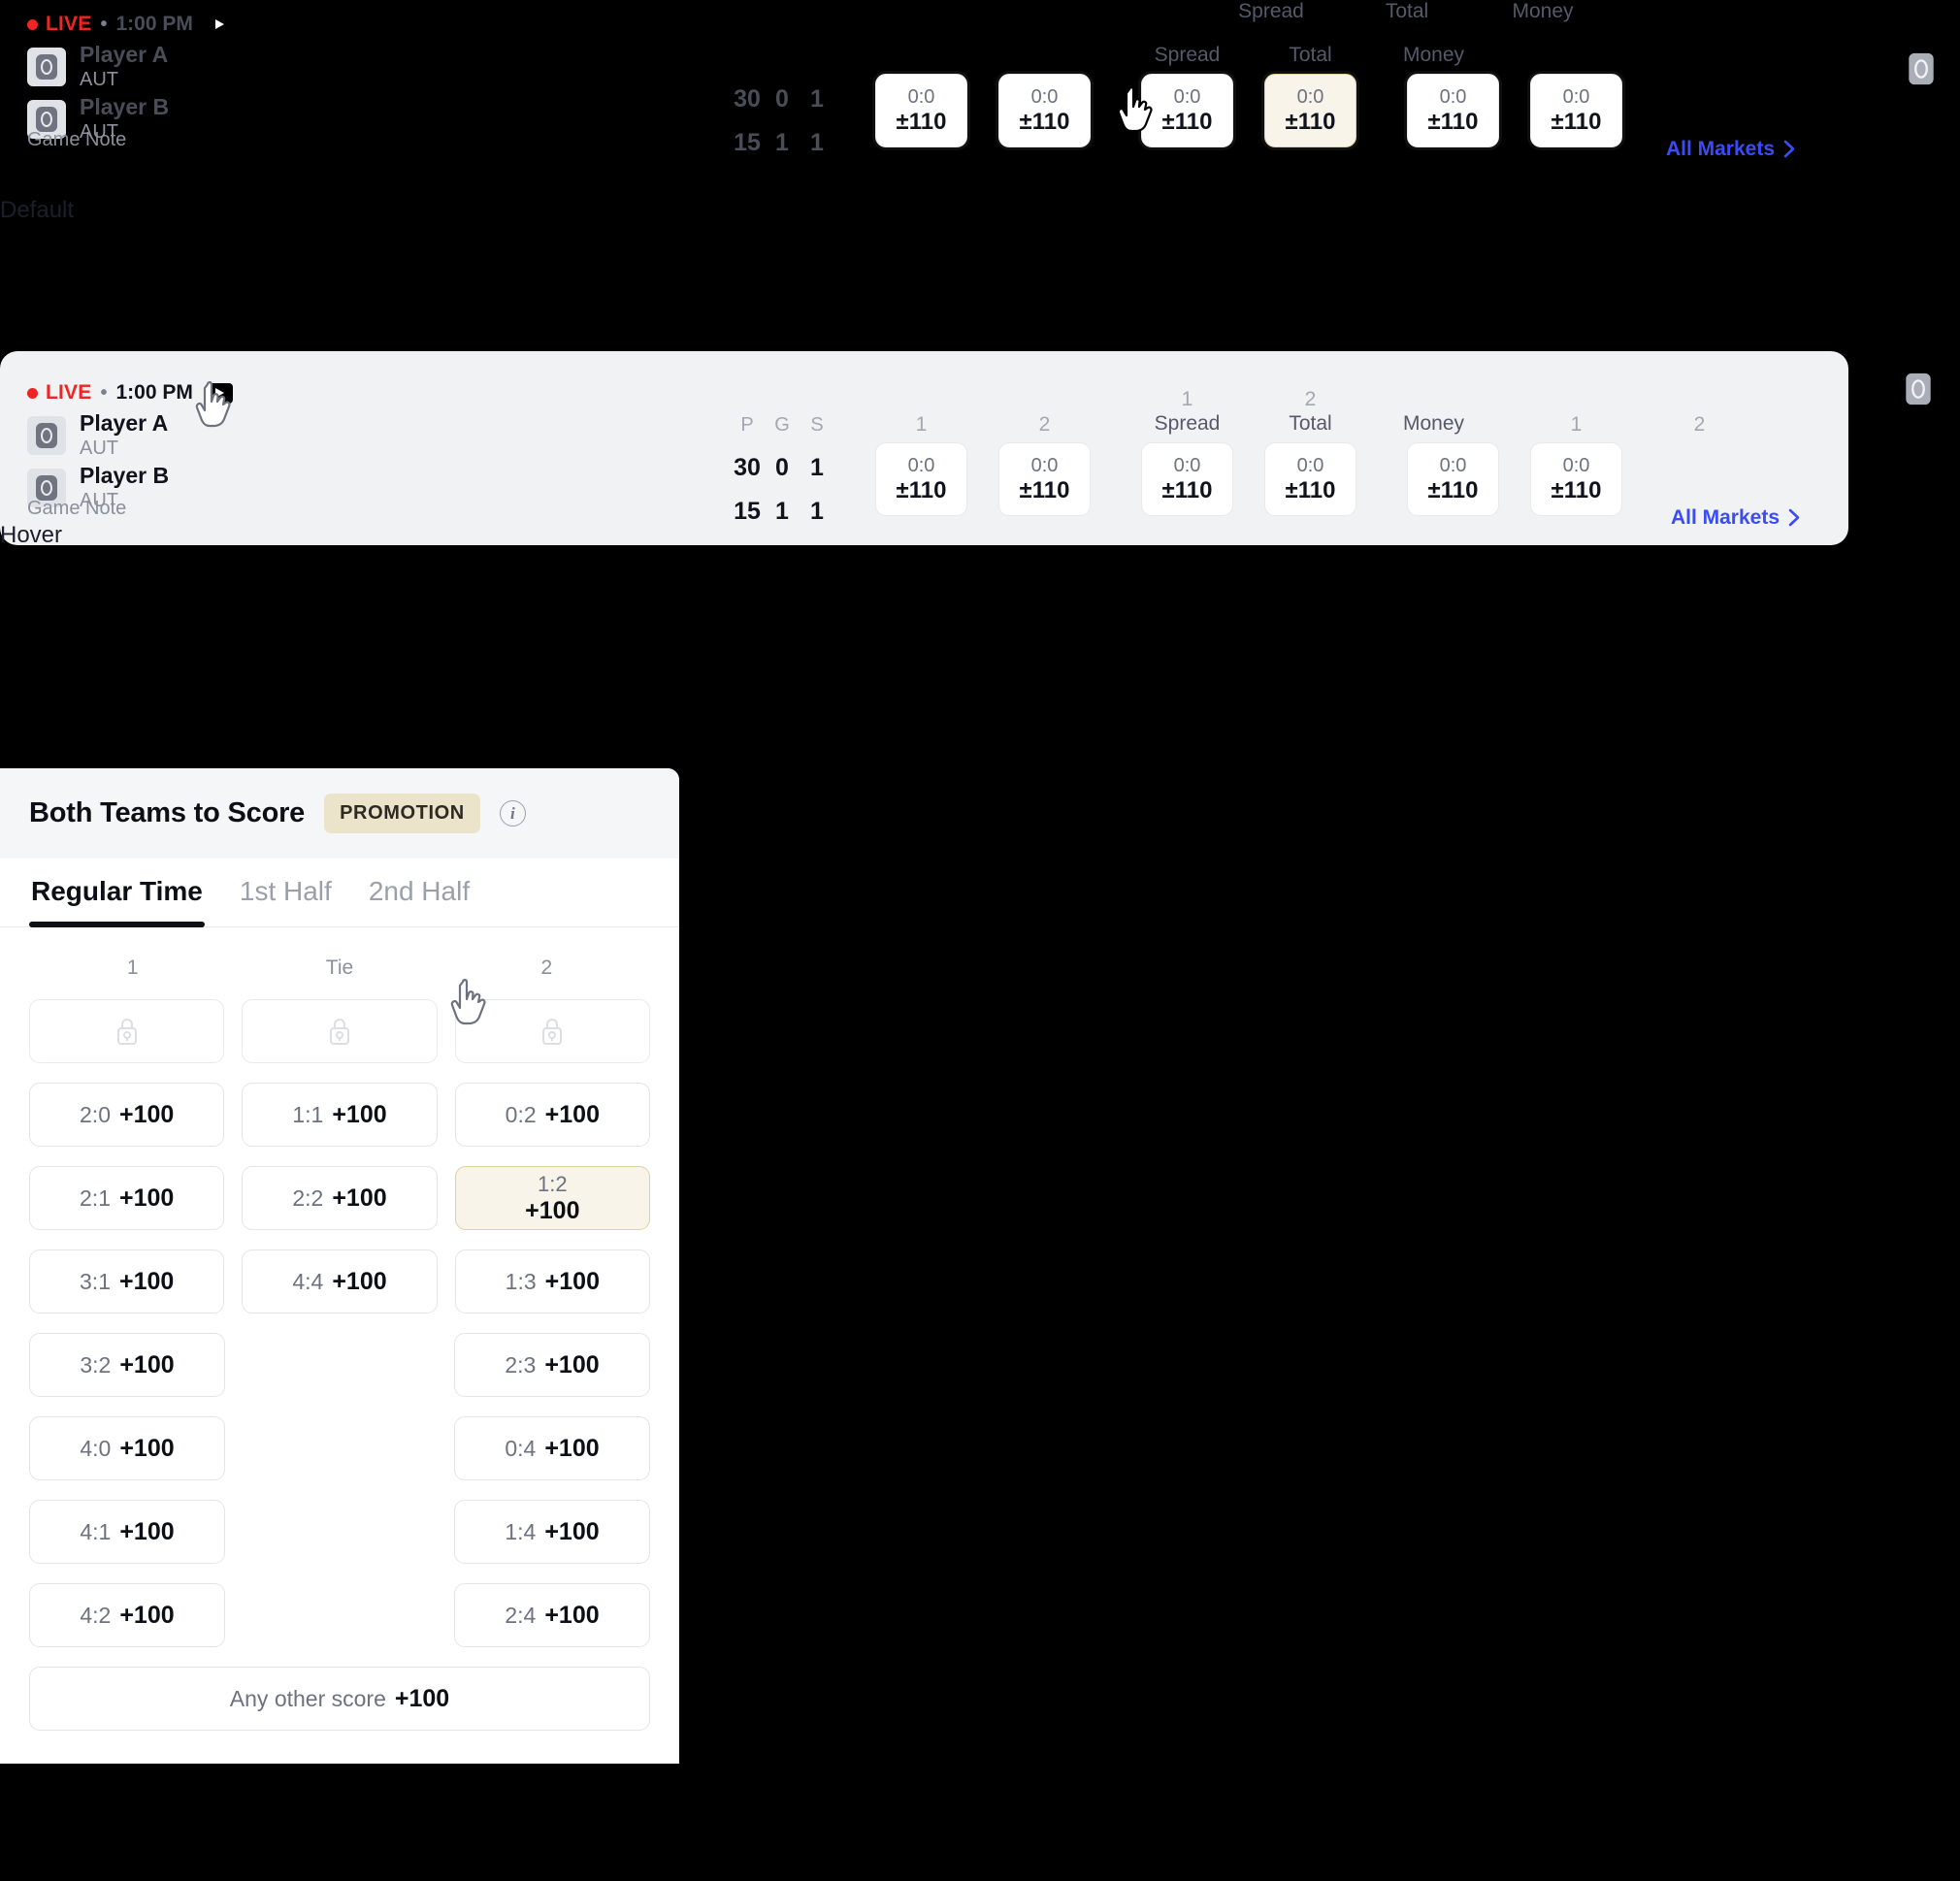 The width and height of the screenshot is (1960, 1881). I want to click on score-cell: 1:3 +100, so click(552, 1281).